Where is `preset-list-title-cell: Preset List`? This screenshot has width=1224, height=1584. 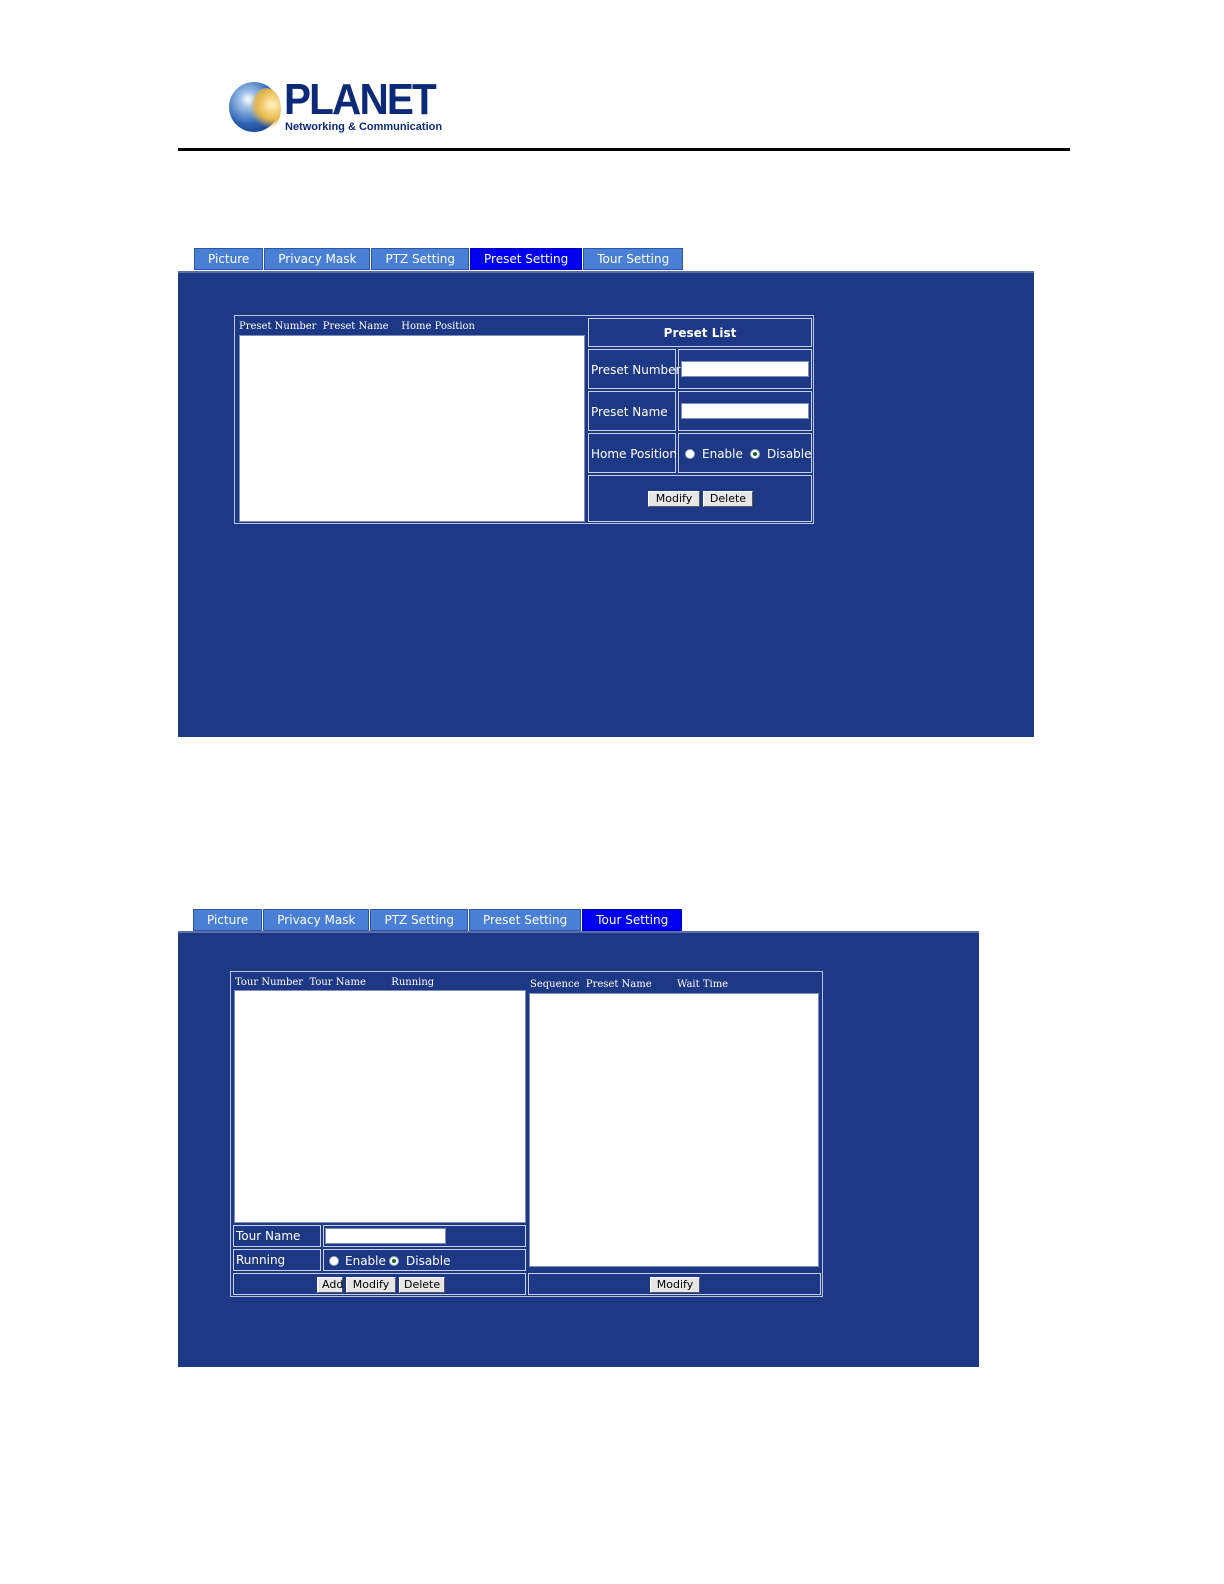
preset-list-title-cell: Preset List is located at coordinates (700, 332).